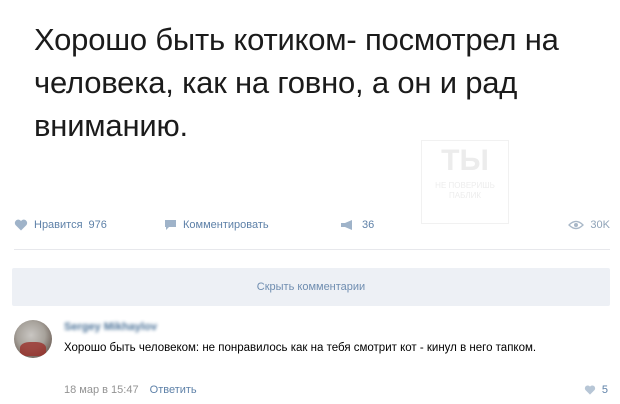 The image size is (620, 404). What do you see at coordinates (465, 185) in the screenshot?
I see `watermark-line-1: НЕ ПОВЕРИШЬ` at bounding box center [465, 185].